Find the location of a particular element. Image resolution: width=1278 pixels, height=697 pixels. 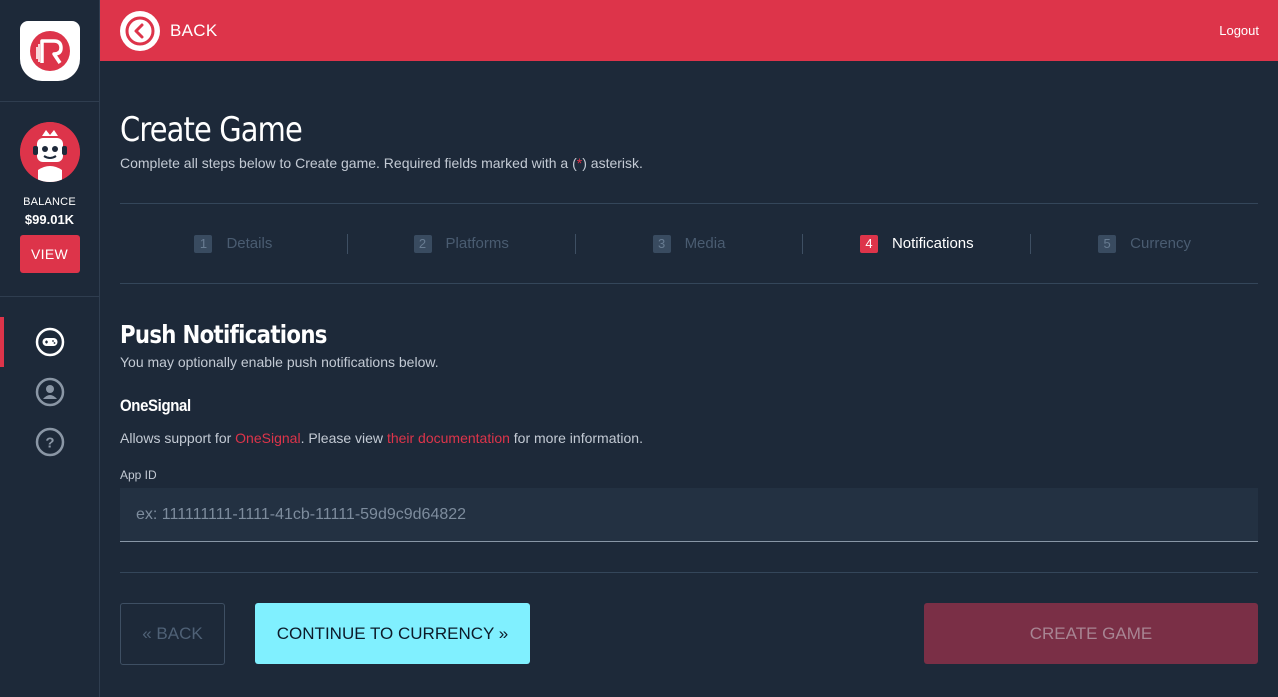

step-number: 5 is located at coordinates (1107, 243).